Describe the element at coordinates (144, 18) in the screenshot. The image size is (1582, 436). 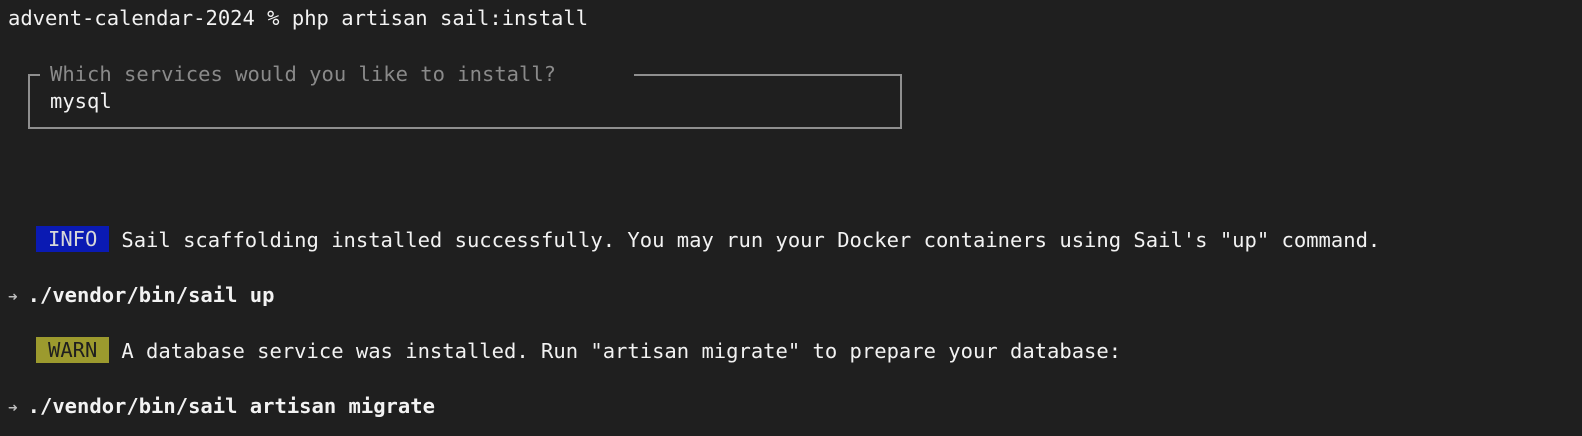
I see `shell-prompt: advent-calendar-2024 %` at that location.